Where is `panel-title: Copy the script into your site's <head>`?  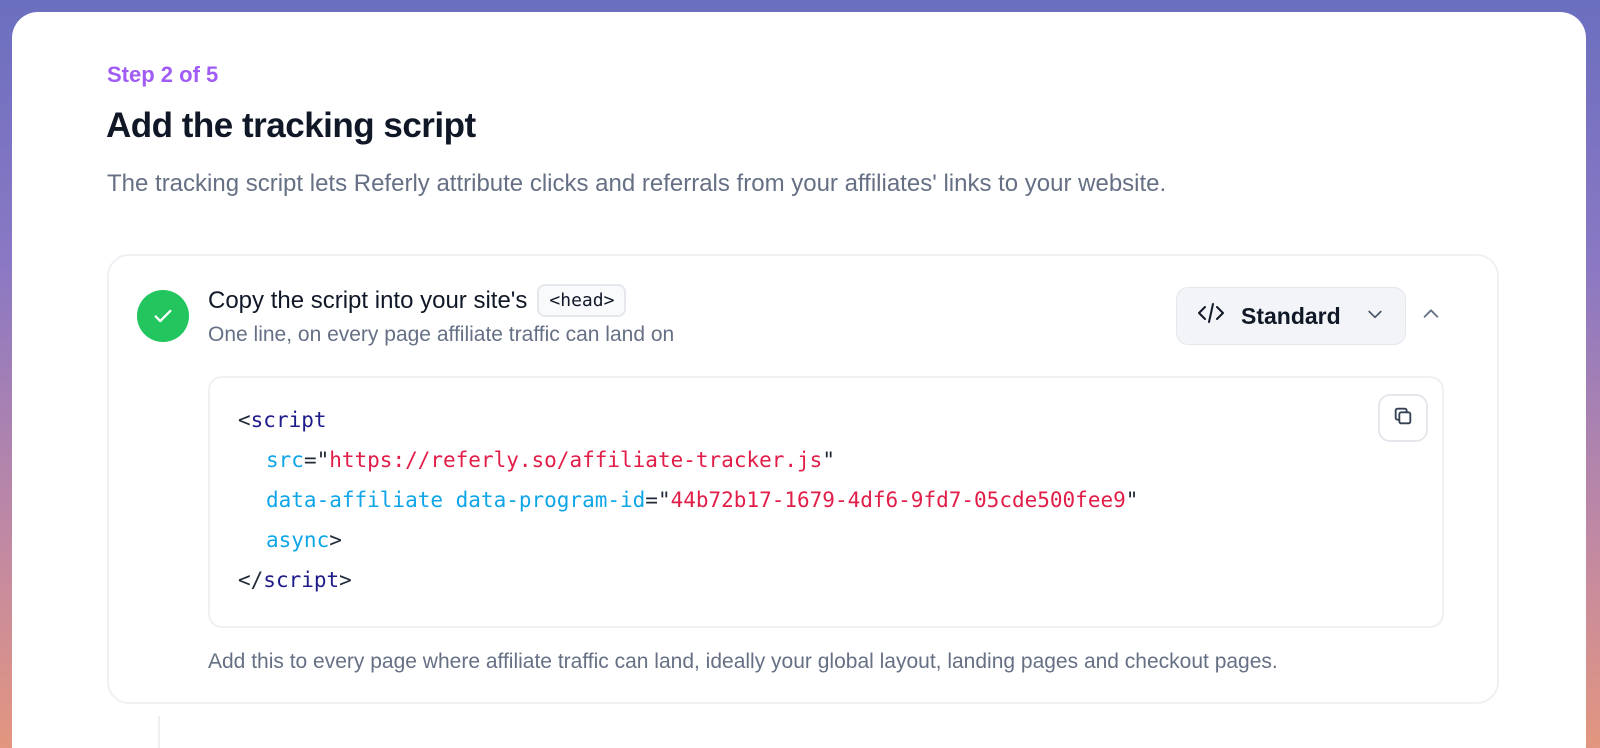
panel-title: Copy the script into your site's <head> is located at coordinates (417, 300).